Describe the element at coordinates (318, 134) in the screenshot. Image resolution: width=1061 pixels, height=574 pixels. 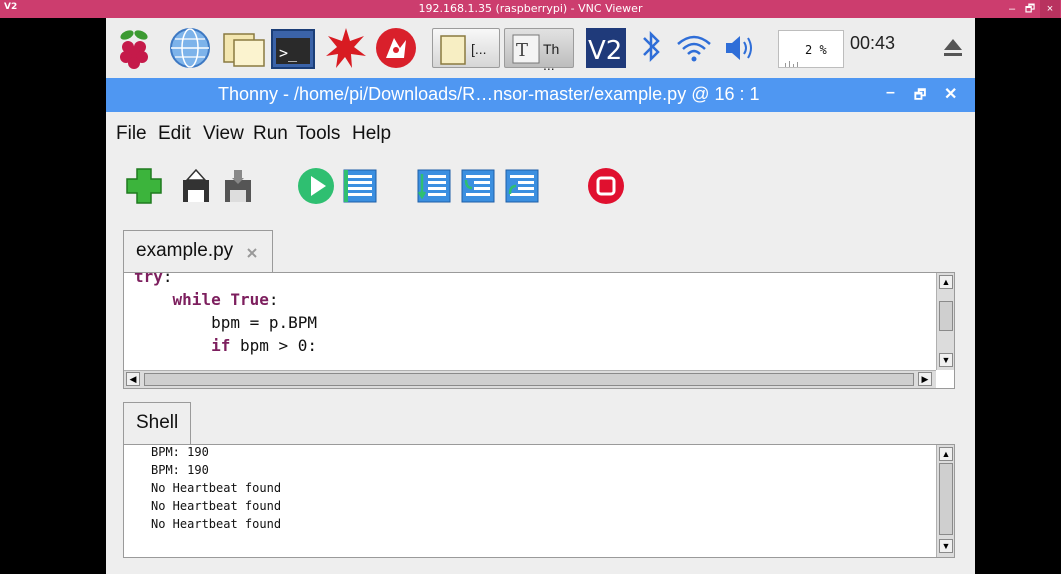
I see `menu-tools: Tools` at that location.